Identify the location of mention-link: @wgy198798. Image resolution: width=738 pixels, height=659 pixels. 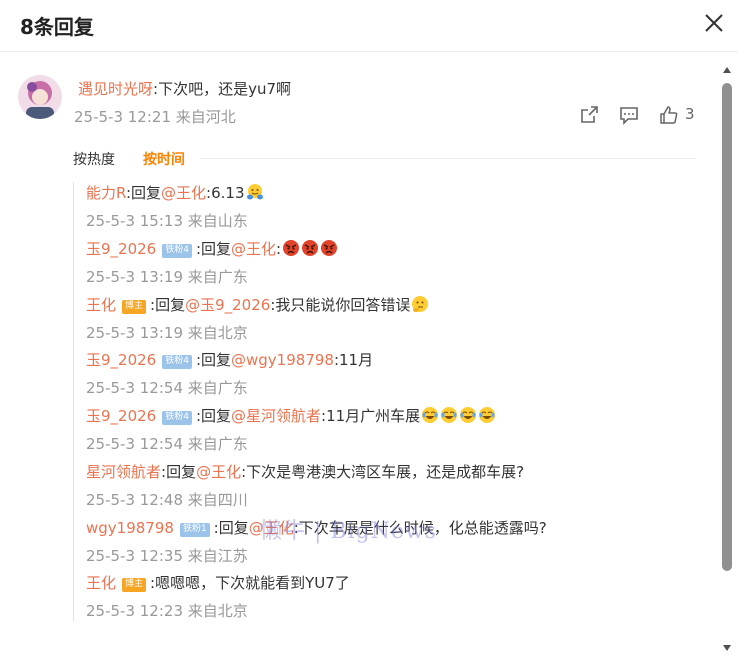
(282, 360).